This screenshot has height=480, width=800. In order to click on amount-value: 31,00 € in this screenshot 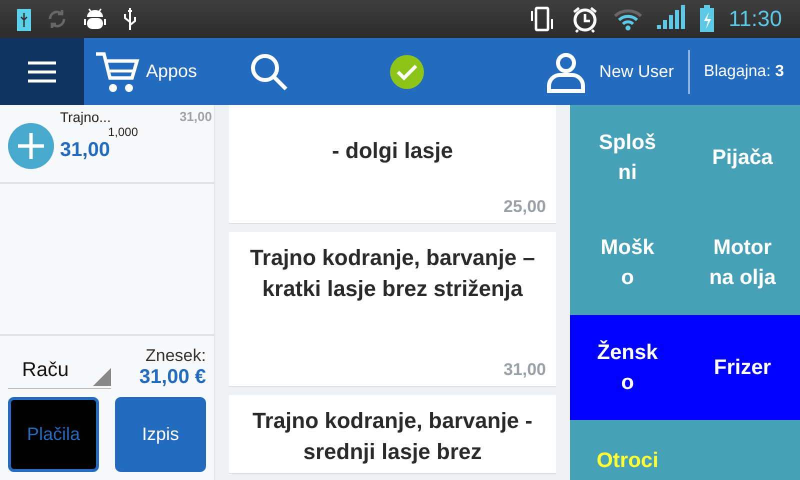, I will do `click(172, 377)`.